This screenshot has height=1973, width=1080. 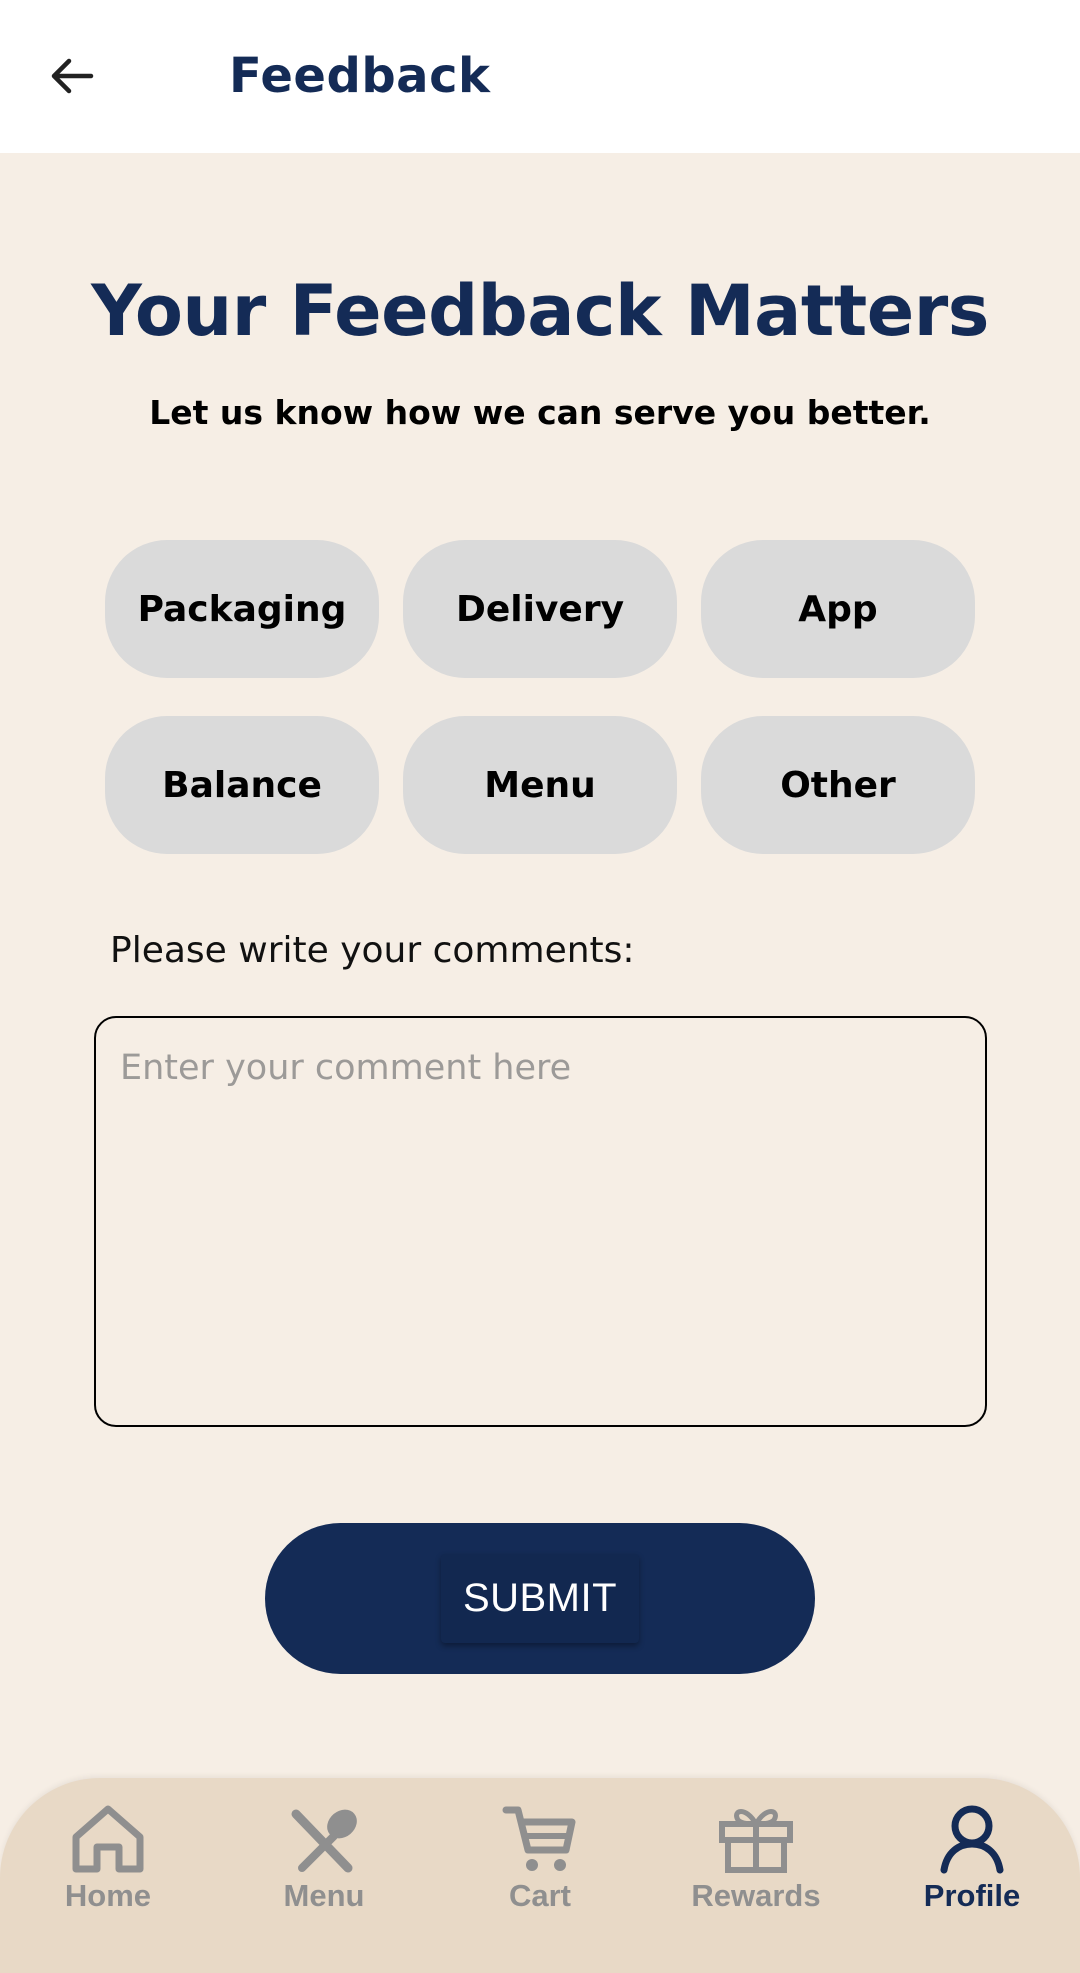 I want to click on comments-label: Please write your comments:, so click(x=372, y=950).